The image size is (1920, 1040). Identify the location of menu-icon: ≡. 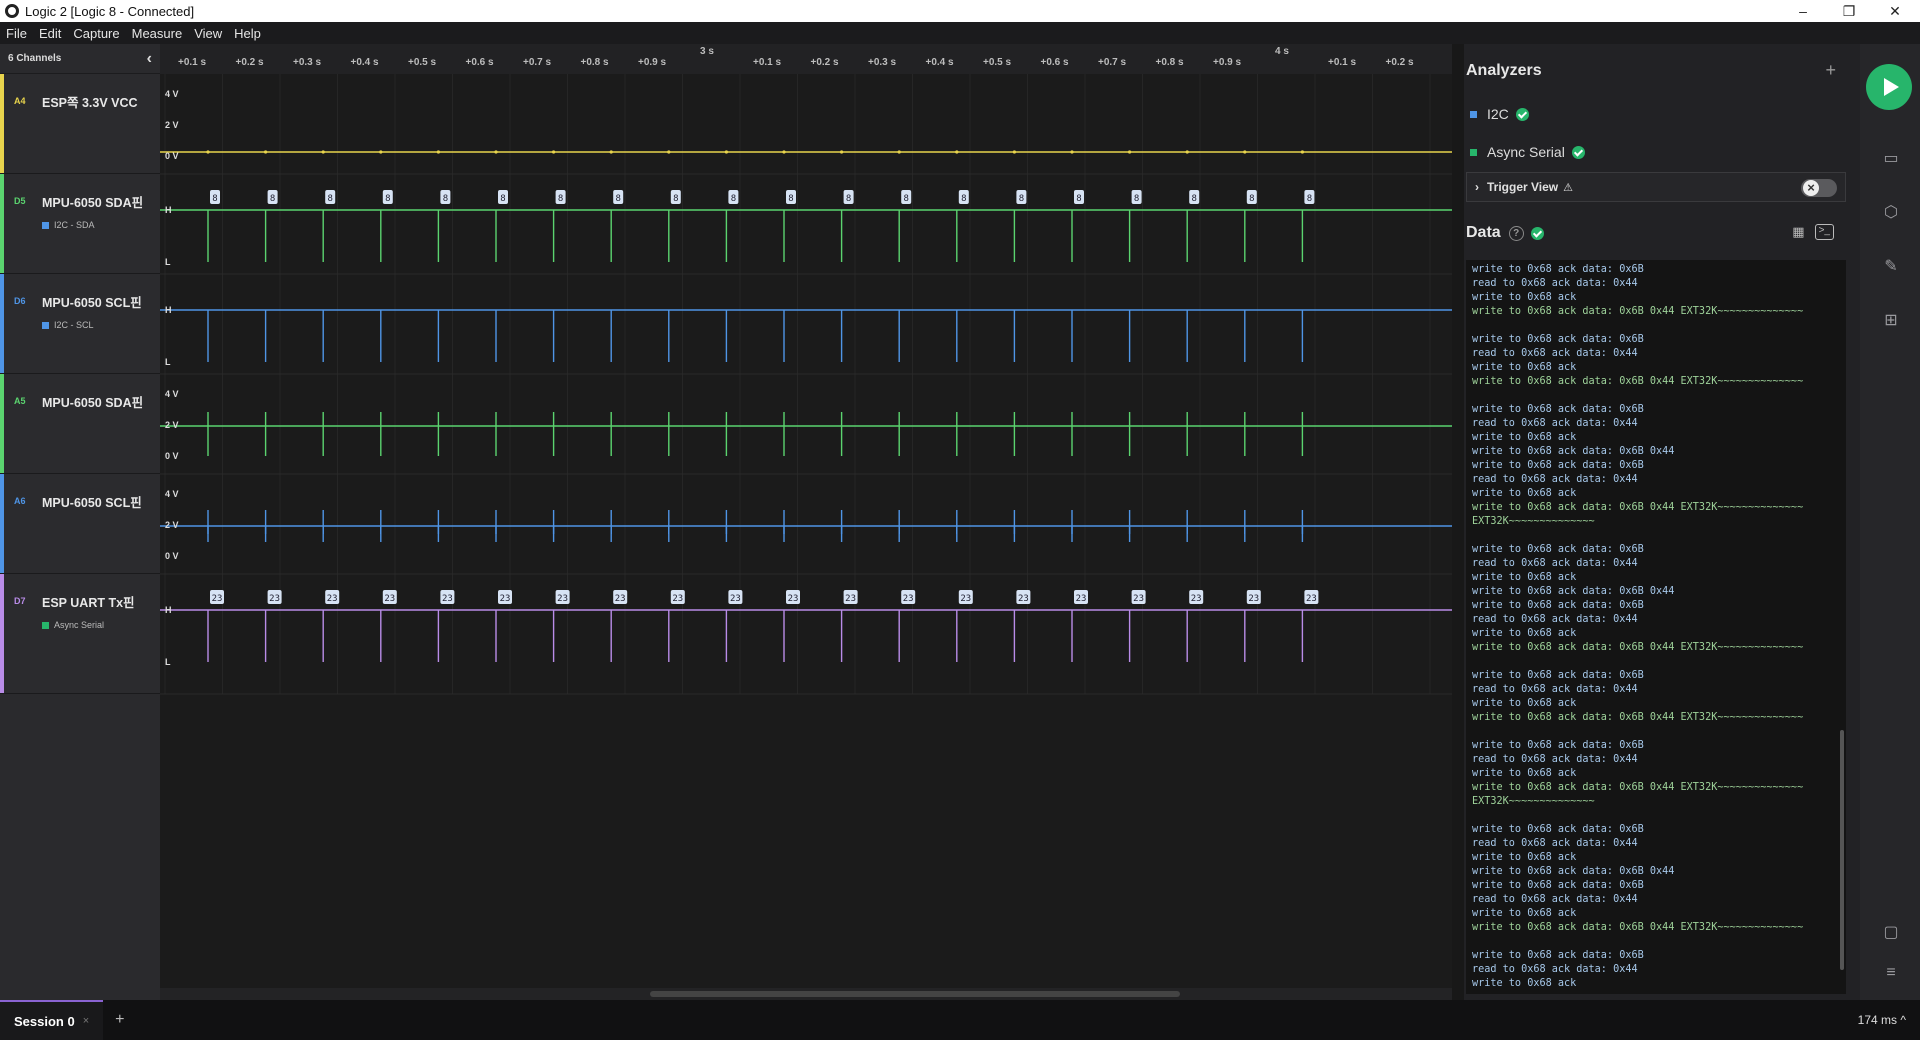
(1891, 975).